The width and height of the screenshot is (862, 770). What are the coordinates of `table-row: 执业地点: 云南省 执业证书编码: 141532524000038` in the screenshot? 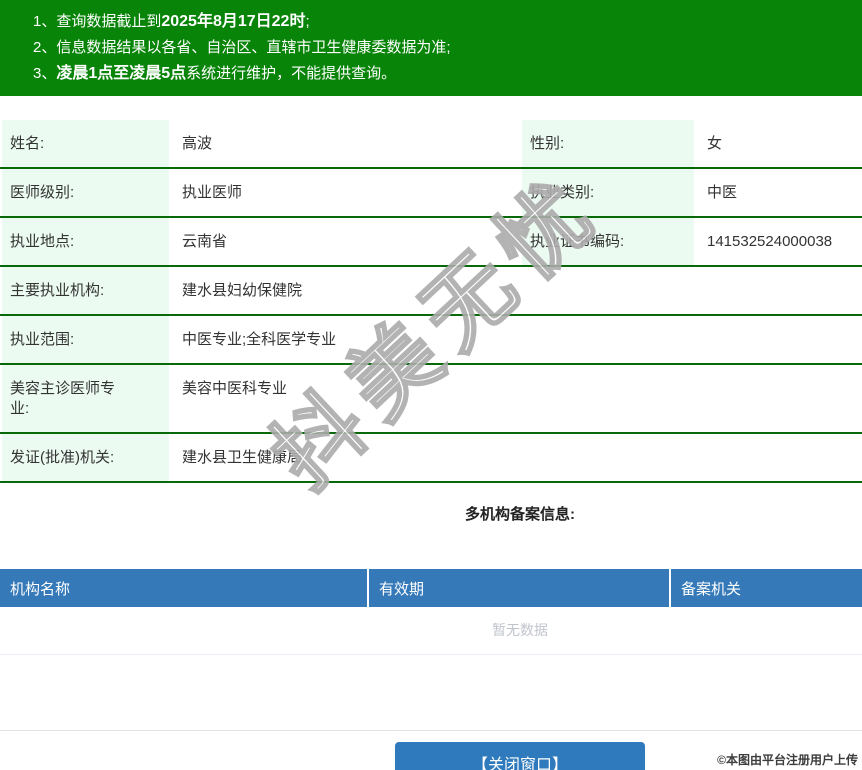 It's located at (431, 242).